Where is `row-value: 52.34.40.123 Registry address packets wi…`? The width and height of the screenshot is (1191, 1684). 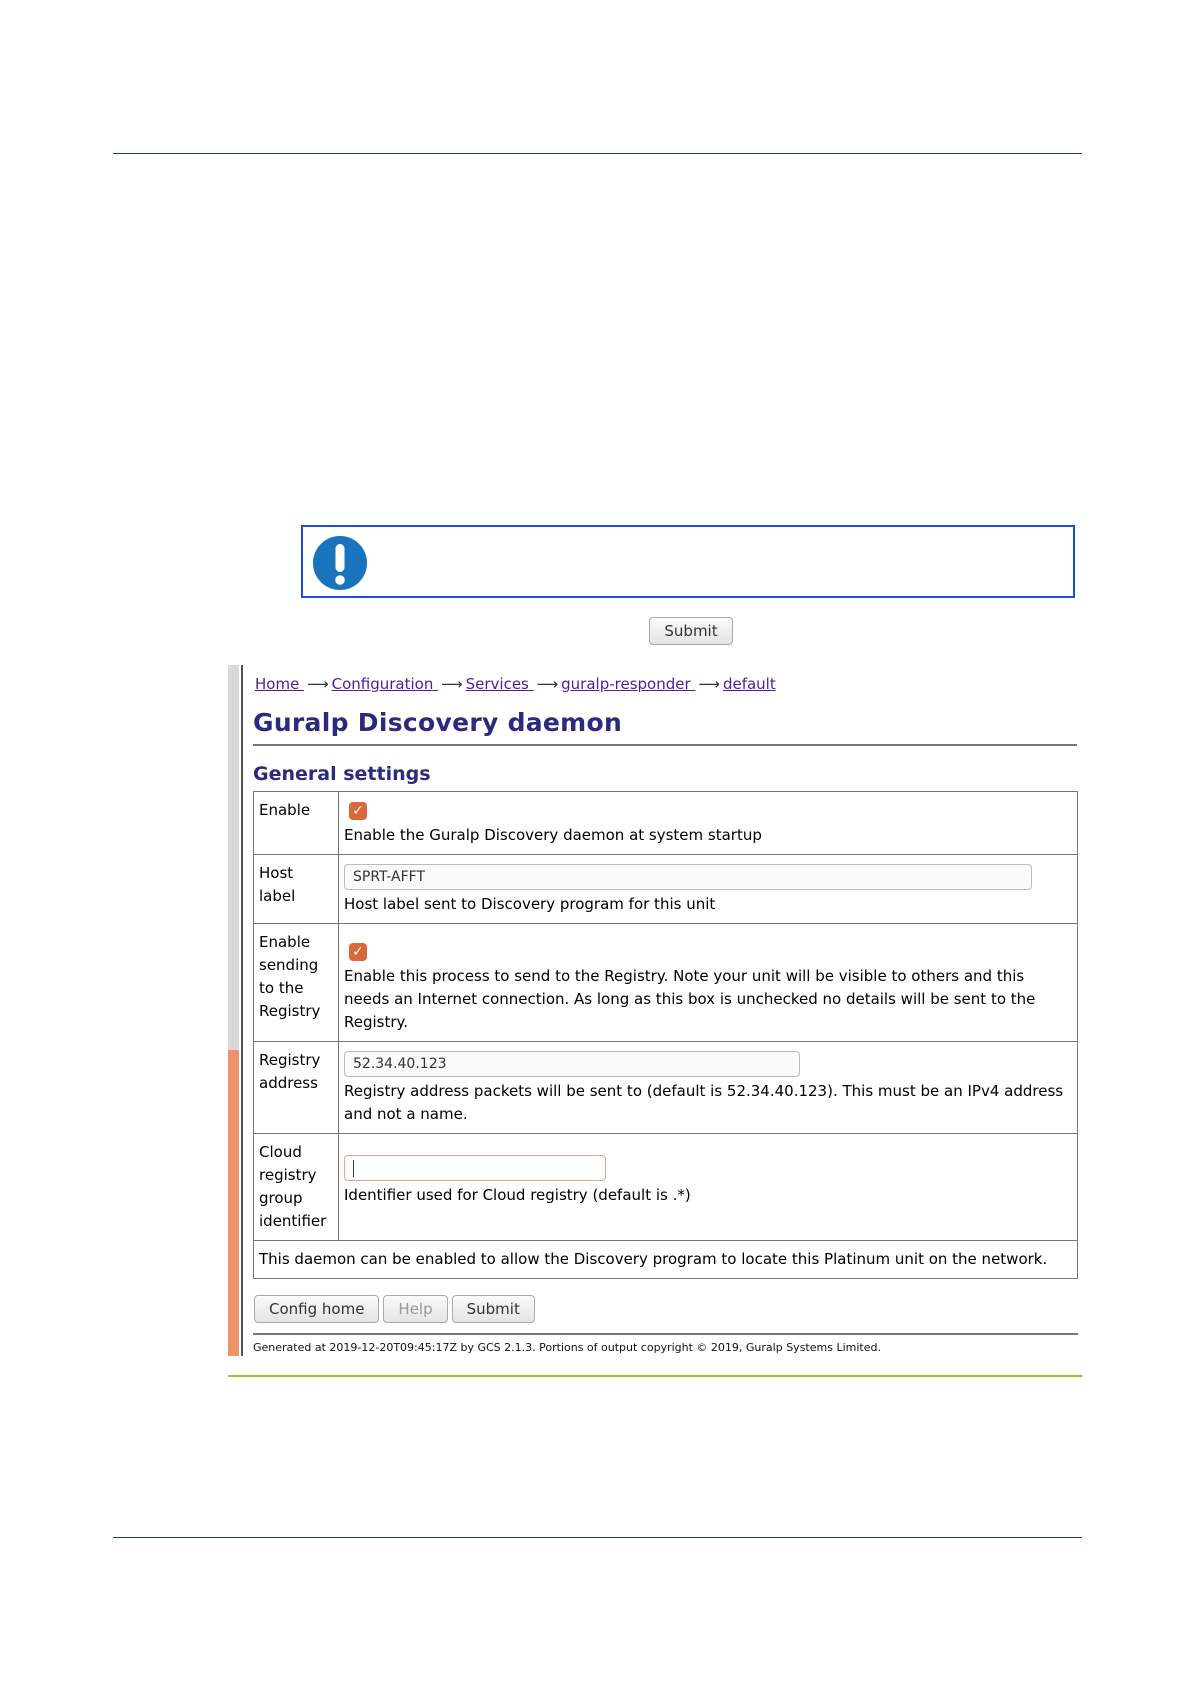 row-value: 52.34.40.123 Registry address packets wi… is located at coordinates (708, 1087).